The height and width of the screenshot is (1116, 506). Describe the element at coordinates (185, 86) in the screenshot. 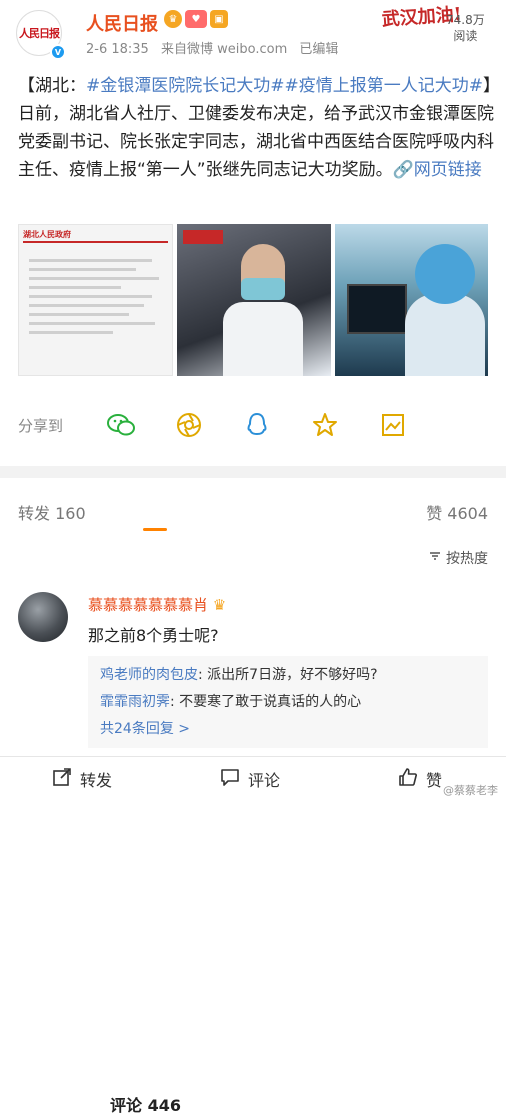

I see `hashtag-link: #金银潭医院院长记大功#` at that location.